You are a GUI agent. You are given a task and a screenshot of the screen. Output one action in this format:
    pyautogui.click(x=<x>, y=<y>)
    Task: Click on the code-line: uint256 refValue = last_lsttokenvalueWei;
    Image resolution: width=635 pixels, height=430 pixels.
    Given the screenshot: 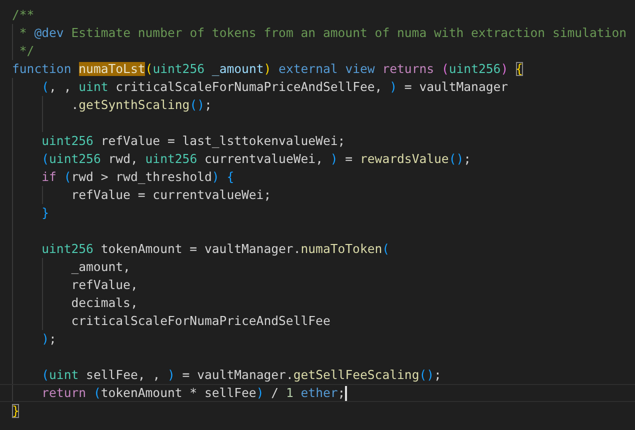 What is the action you would take?
    pyautogui.click(x=193, y=141)
    